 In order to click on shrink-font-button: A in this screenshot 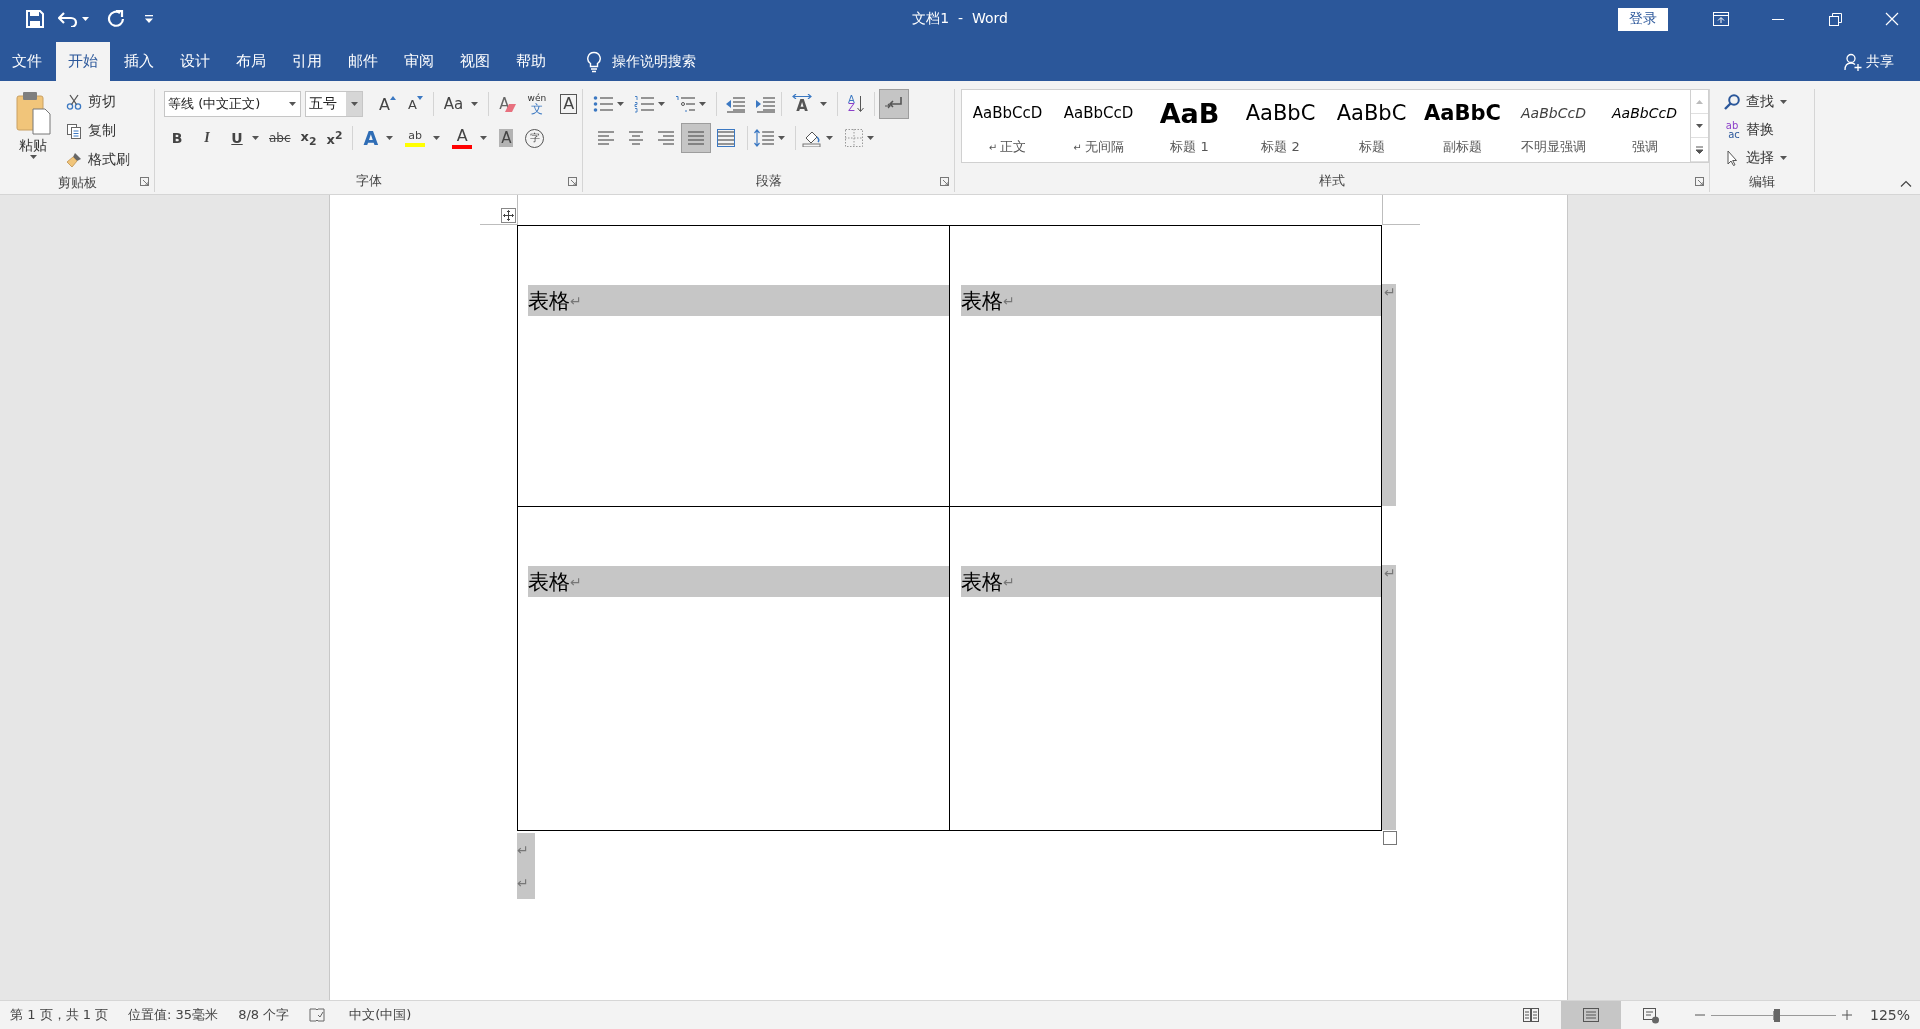, I will do `click(415, 104)`.